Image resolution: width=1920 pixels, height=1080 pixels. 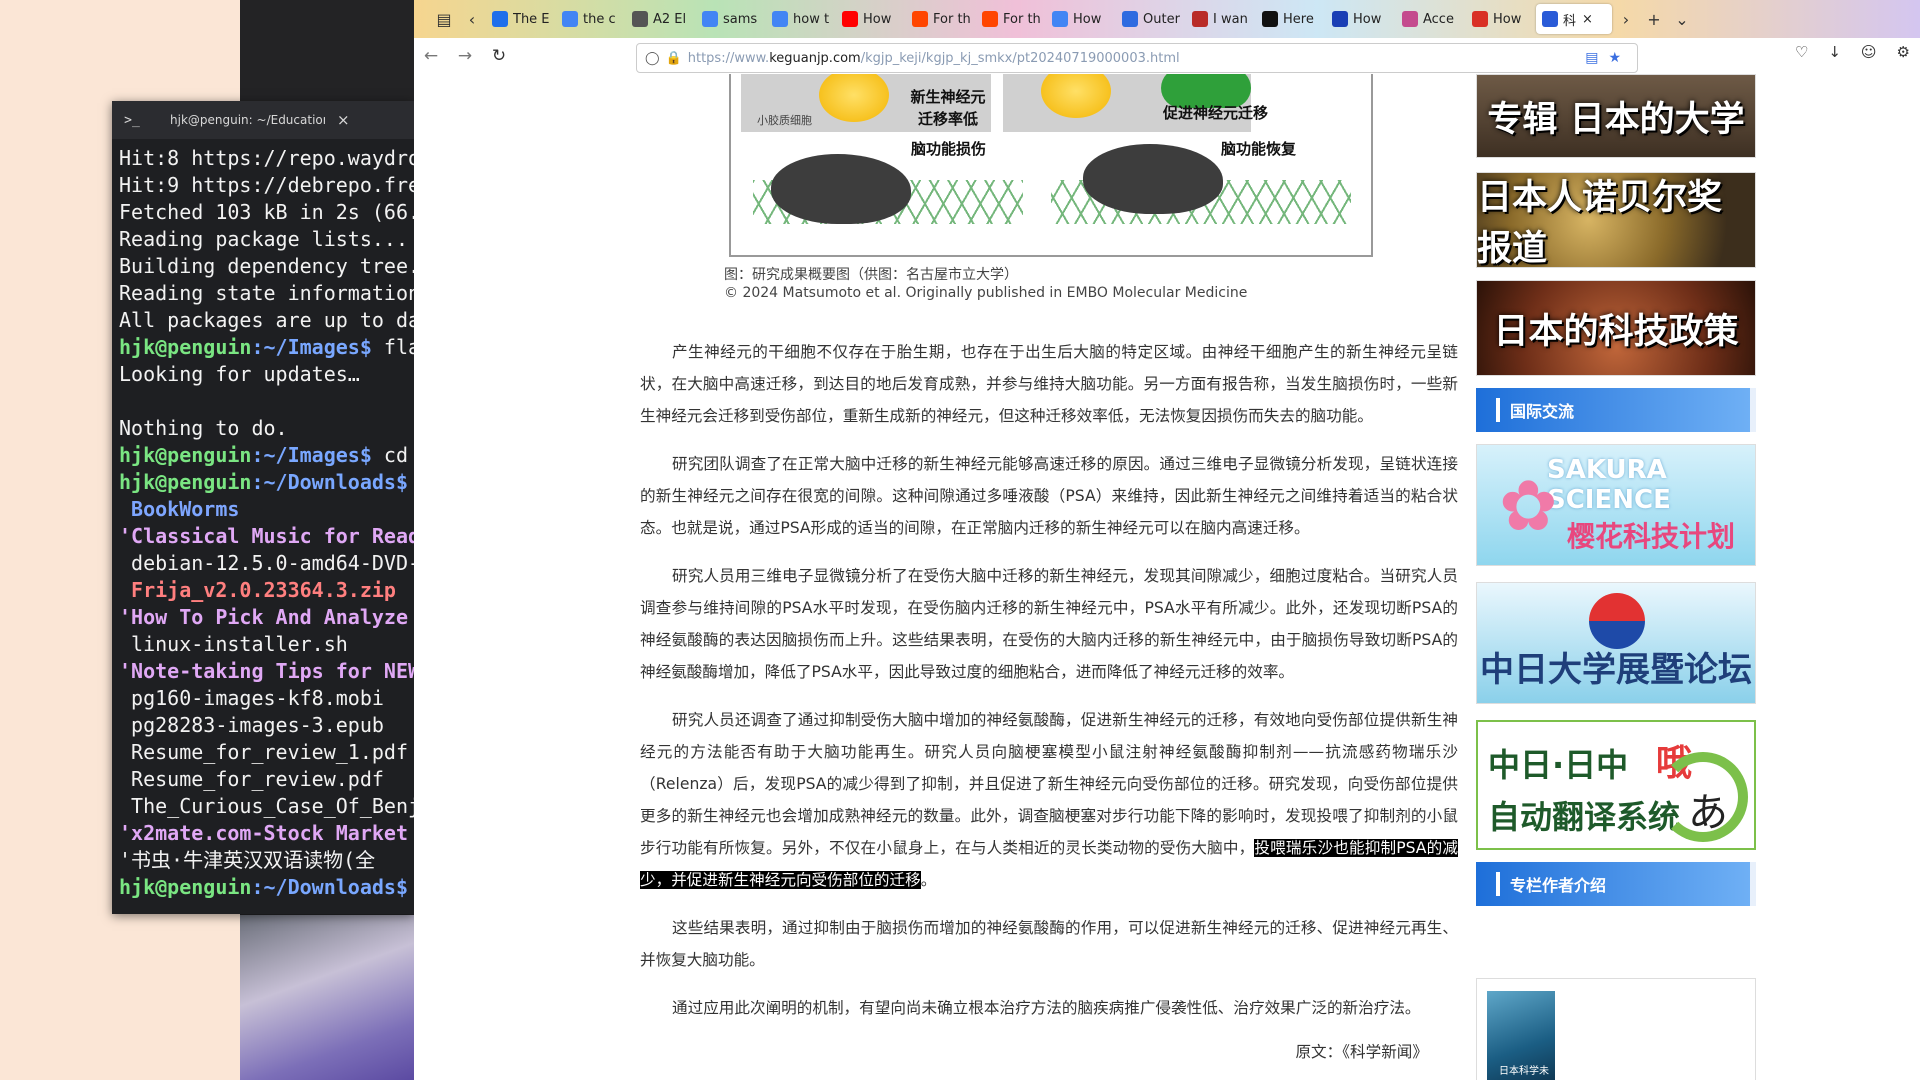 What do you see at coordinates (1410, 19) in the screenshot?
I see `acce-icon` at bounding box center [1410, 19].